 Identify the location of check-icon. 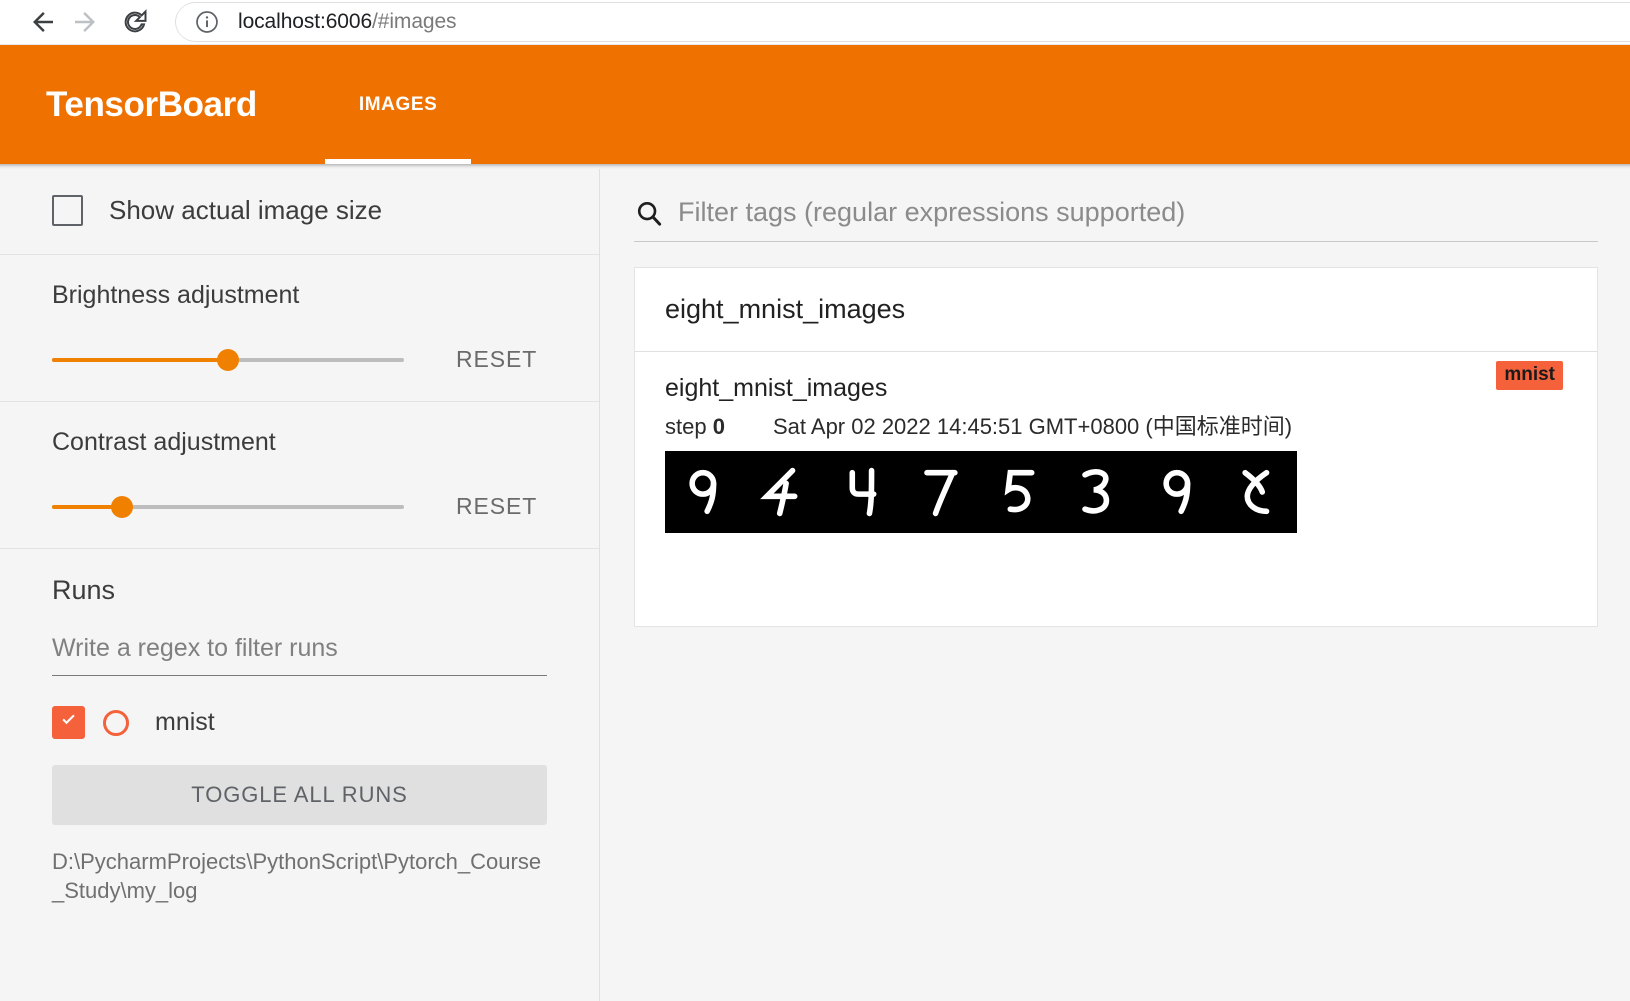
(69, 722).